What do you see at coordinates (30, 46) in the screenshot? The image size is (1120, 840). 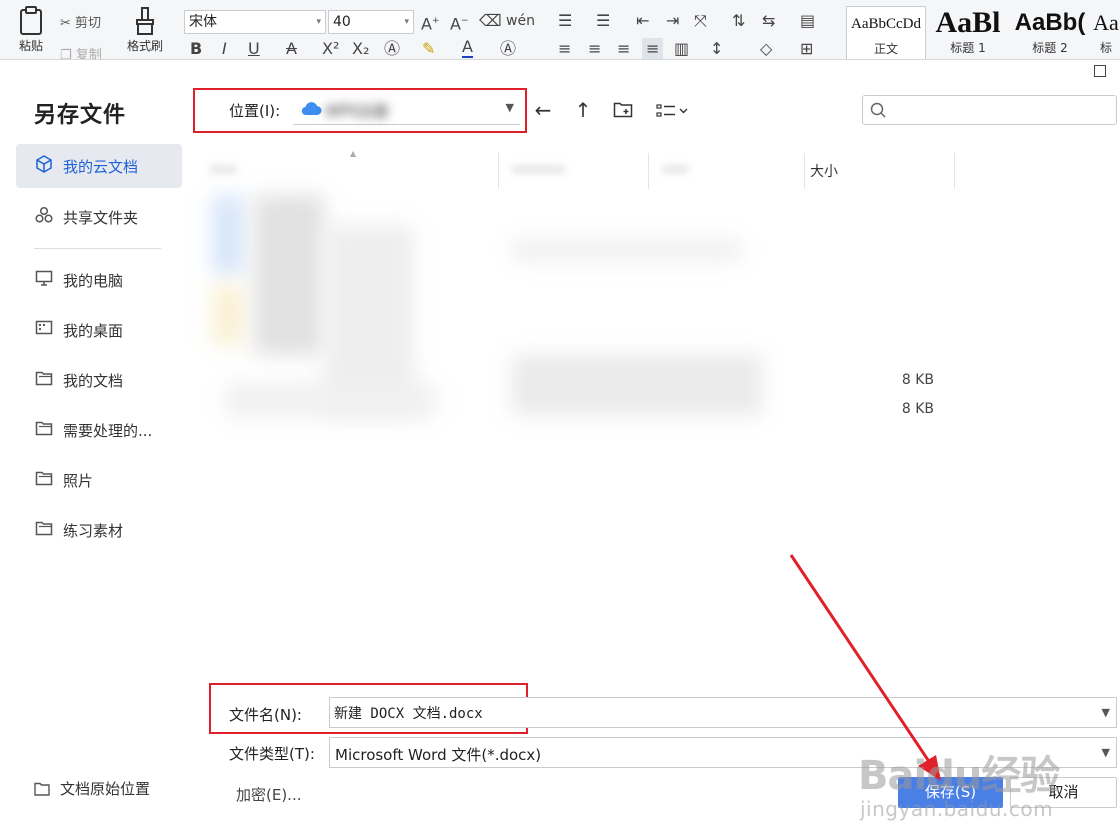 I see `paste-label: 粘贴` at bounding box center [30, 46].